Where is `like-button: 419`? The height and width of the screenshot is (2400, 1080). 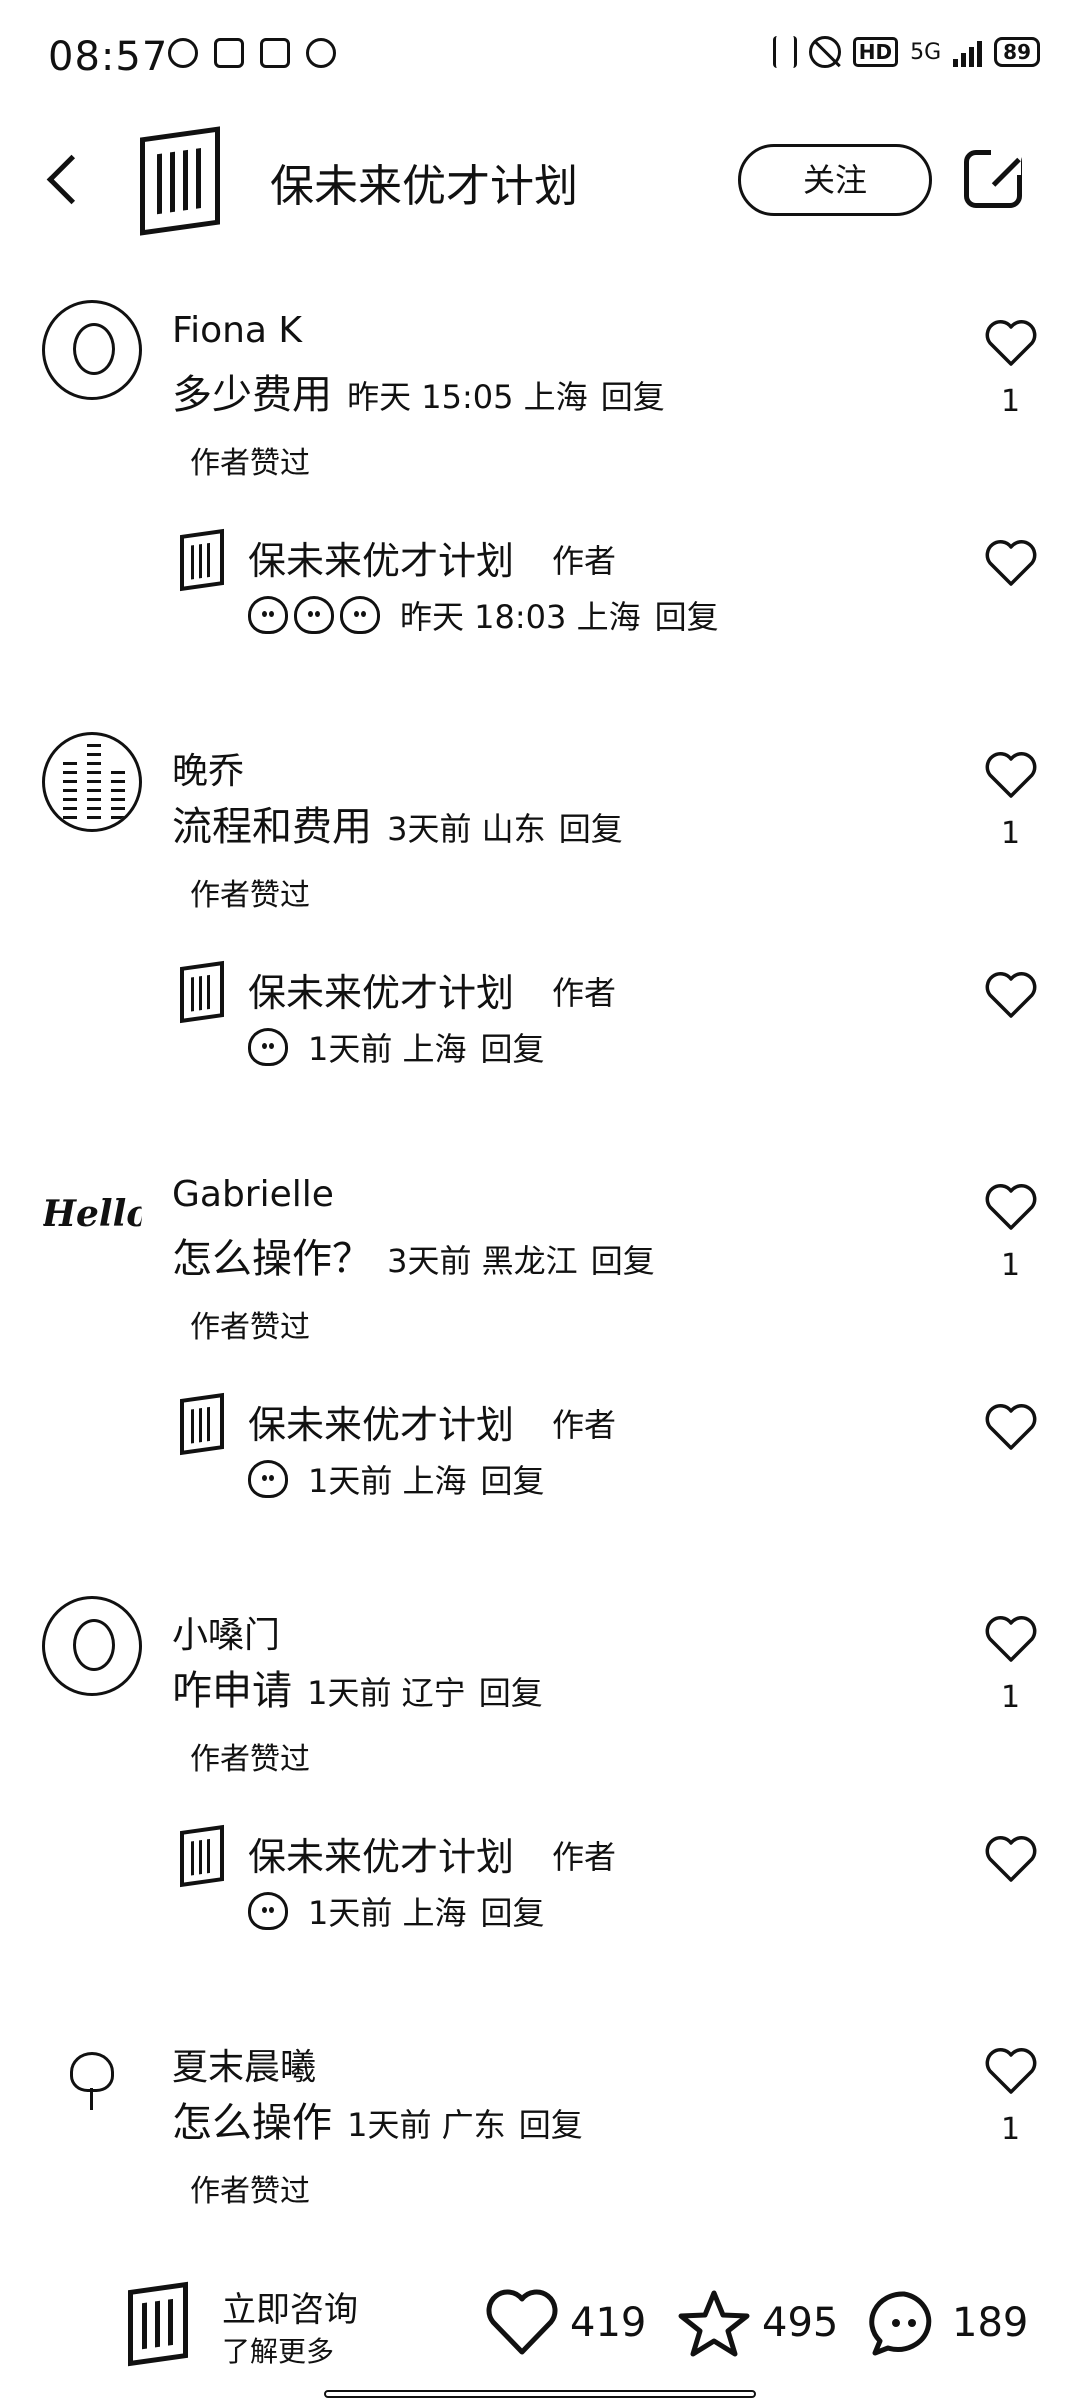
like-button: 419 is located at coordinates (565, 2323).